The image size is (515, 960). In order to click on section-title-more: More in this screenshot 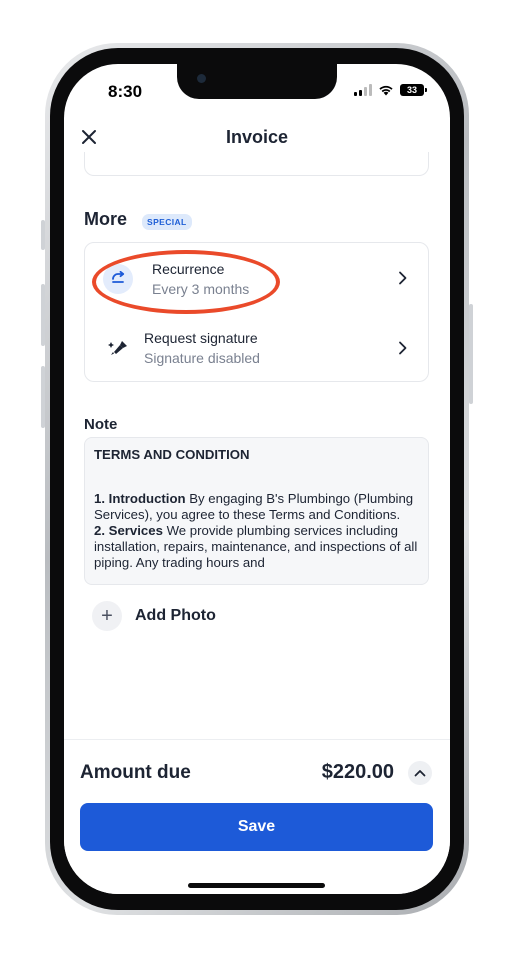, I will do `click(106, 219)`.